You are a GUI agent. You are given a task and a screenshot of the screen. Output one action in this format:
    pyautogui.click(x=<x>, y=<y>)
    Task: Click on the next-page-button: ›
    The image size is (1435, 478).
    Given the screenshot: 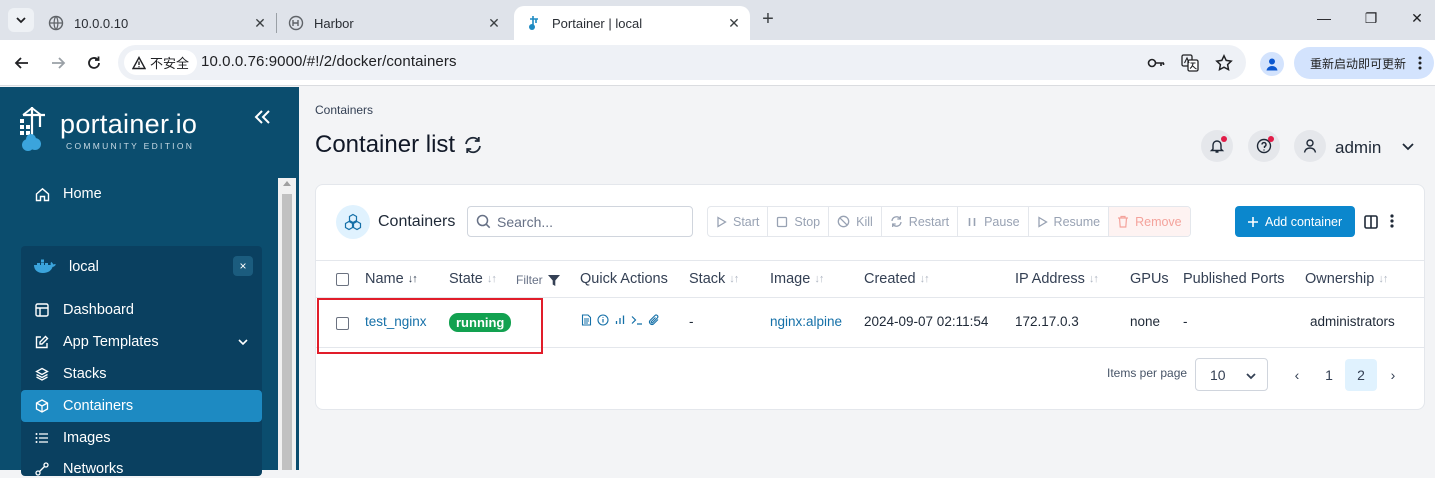 What is the action you would take?
    pyautogui.click(x=1393, y=375)
    